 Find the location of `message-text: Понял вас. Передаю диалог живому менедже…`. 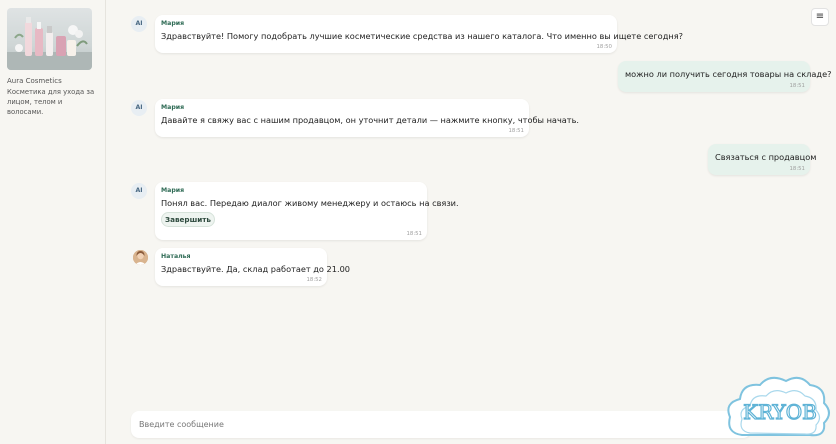

message-text: Понял вас. Передаю диалог живому менедже… is located at coordinates (310, 203).